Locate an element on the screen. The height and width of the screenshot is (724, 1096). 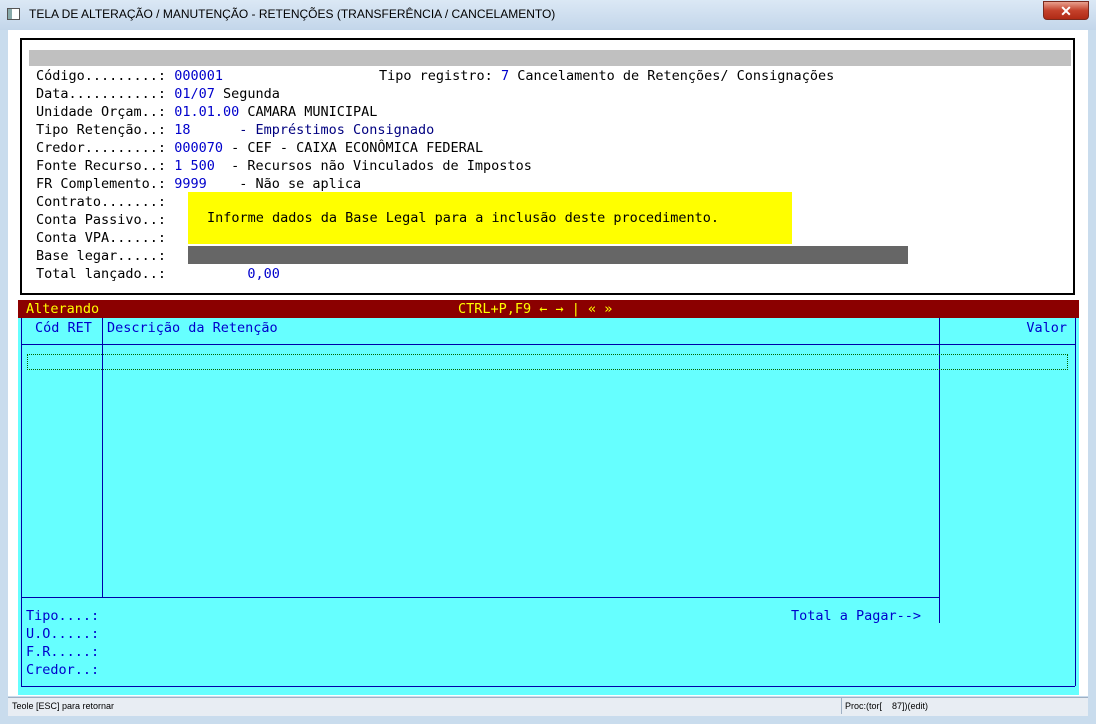
close-button: ✕ is located at coordinates (1066, 10).